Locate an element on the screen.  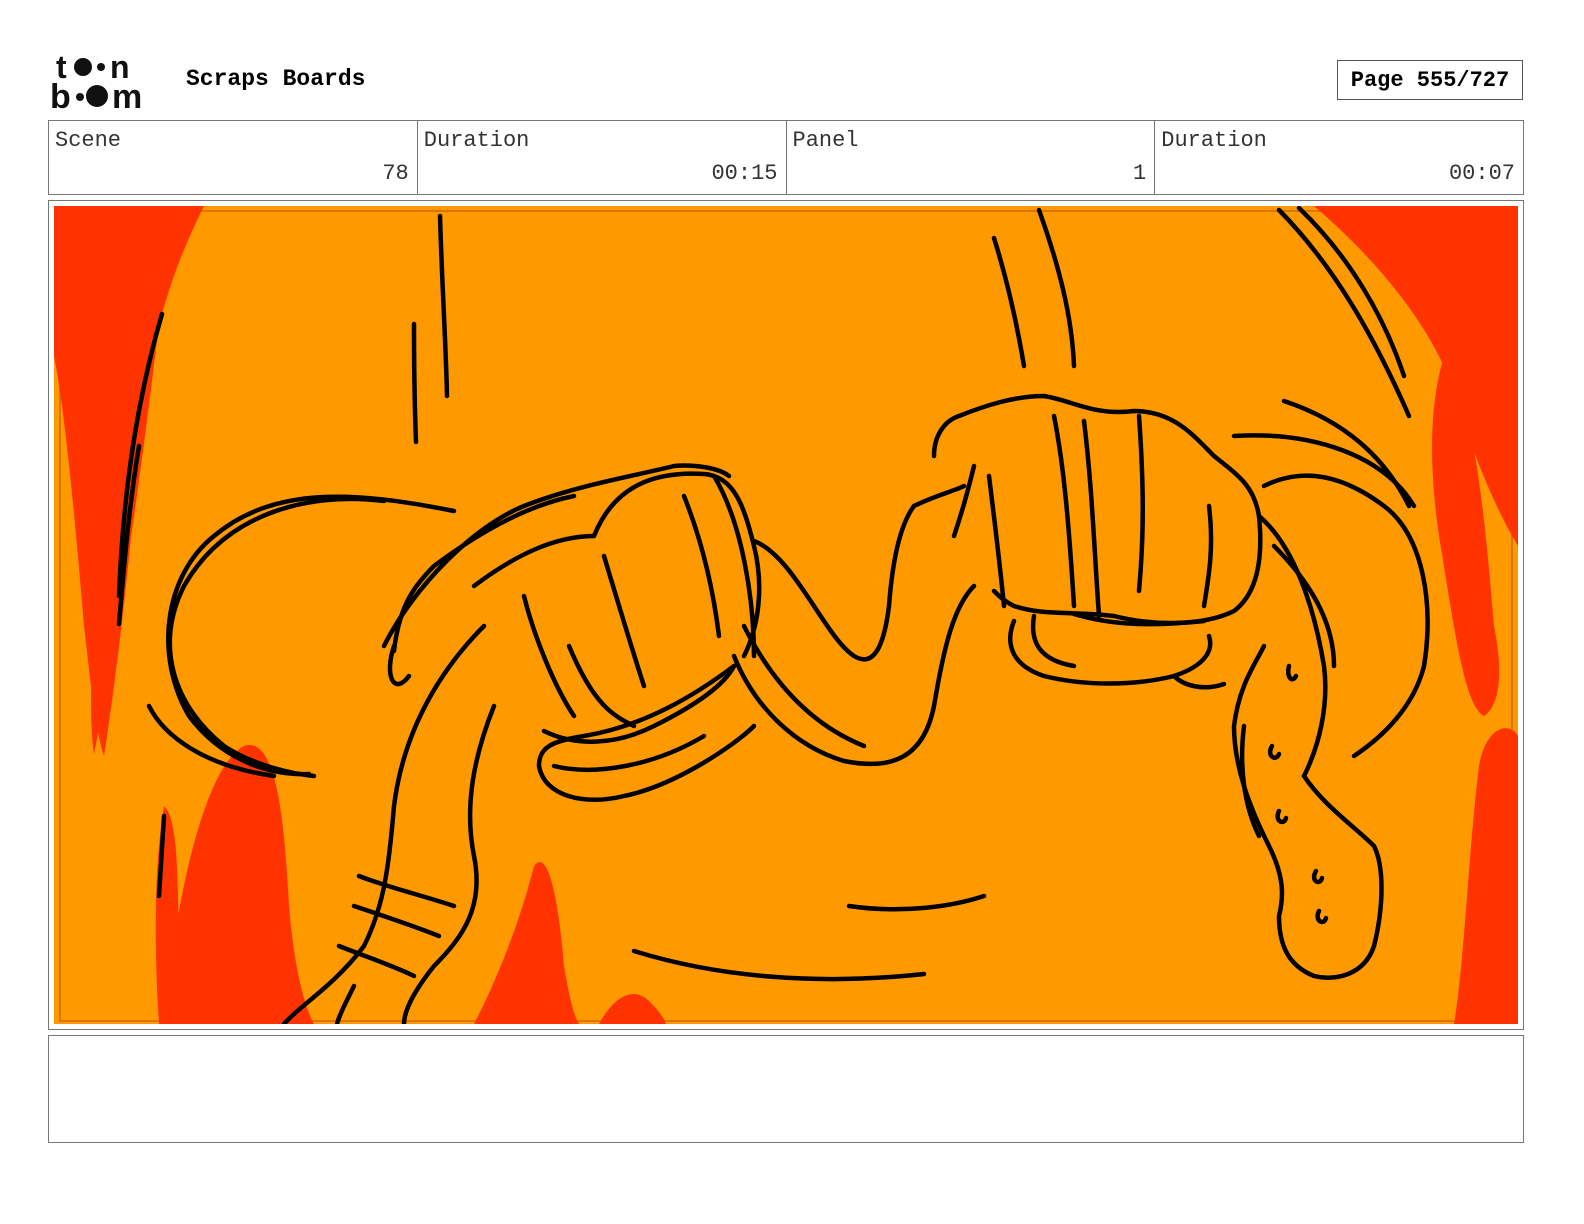
scene-duration-label: Duration is located at coordinates (476, 140).